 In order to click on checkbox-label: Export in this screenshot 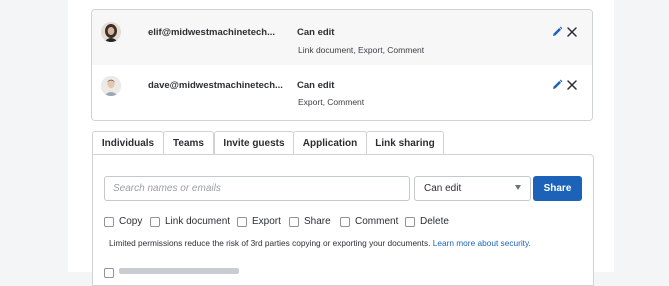, I will do `click(266, 221)`.